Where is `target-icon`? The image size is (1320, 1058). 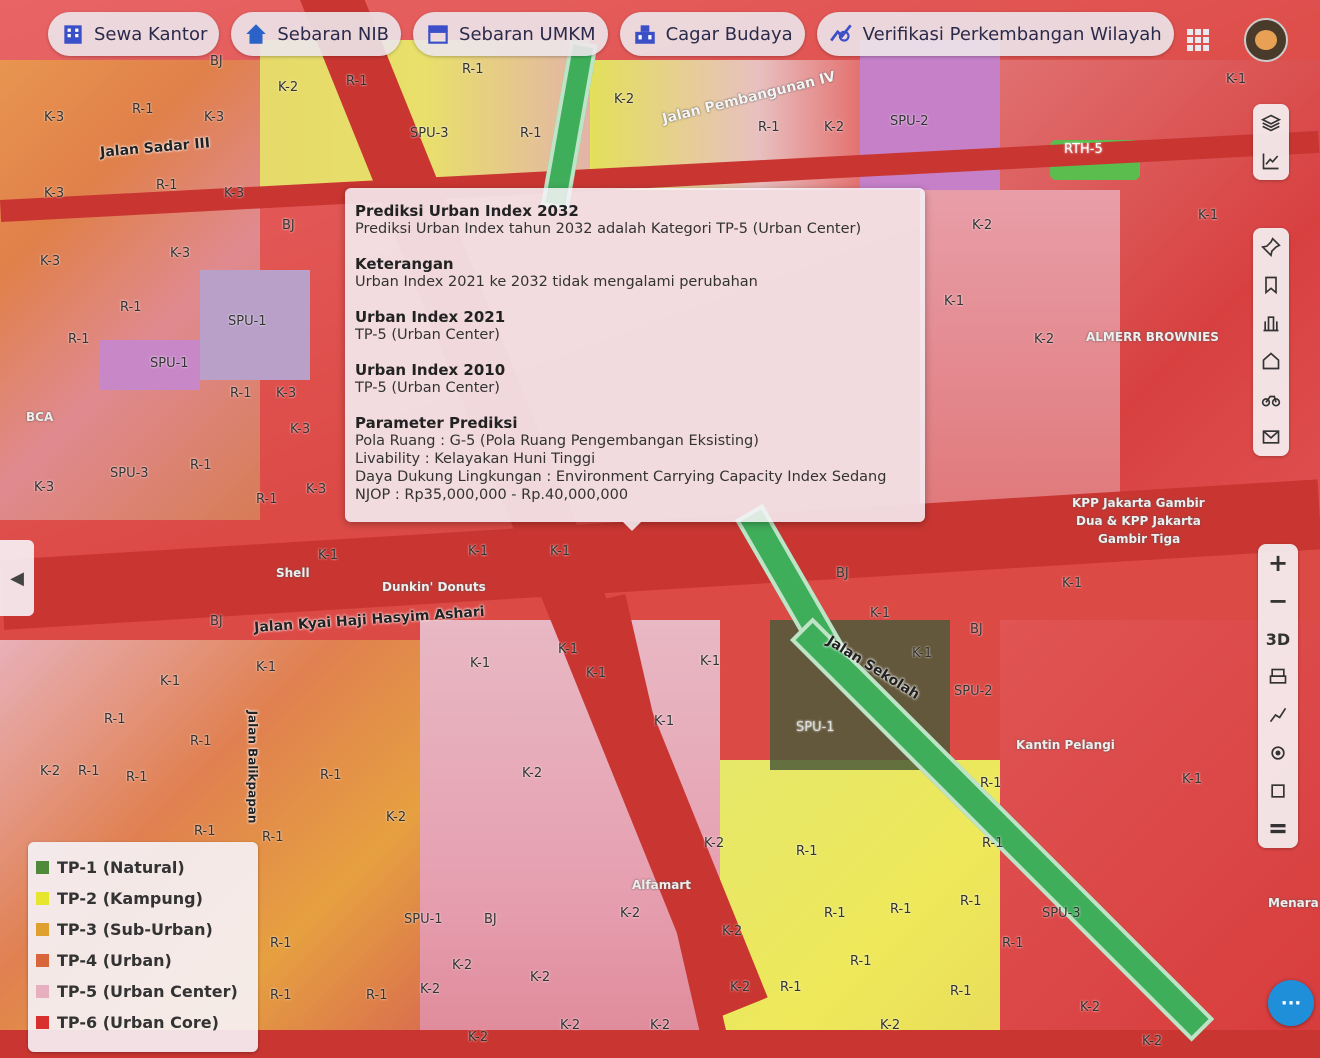 target-icon is located at coordinates (1278, 753).